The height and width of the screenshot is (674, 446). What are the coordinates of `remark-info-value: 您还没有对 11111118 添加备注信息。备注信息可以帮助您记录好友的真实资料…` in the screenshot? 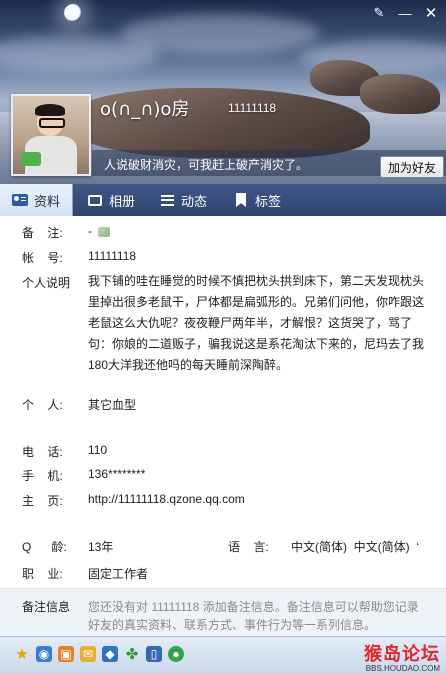 It's located at (253, 616).